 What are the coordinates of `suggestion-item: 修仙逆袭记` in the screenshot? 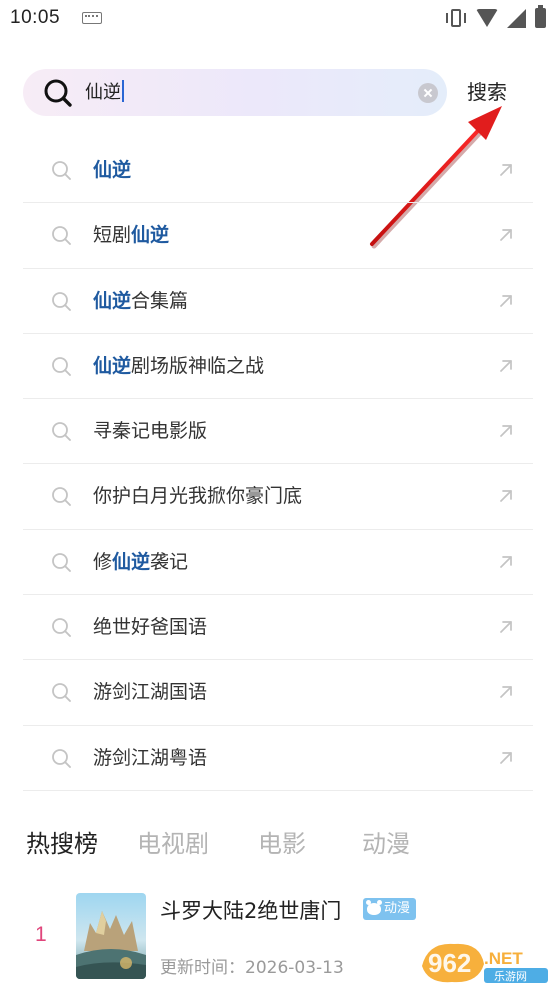 It's located at (278, 563).